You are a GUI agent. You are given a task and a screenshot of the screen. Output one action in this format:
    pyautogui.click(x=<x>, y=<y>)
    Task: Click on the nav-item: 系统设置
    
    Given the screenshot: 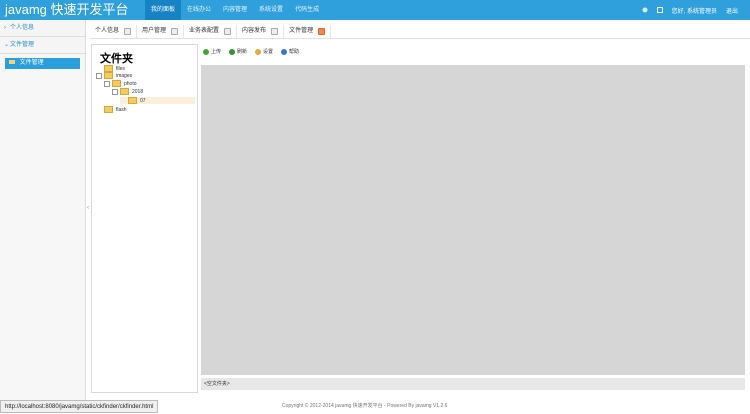 What is the action you would take?
    pyautogui.click(x=271, y=10)
    